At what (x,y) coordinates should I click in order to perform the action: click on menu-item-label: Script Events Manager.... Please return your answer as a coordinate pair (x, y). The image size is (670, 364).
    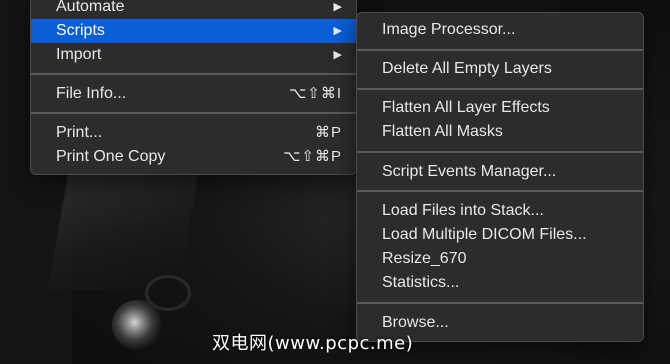
    Looking at the image, I should click on (469, 171).